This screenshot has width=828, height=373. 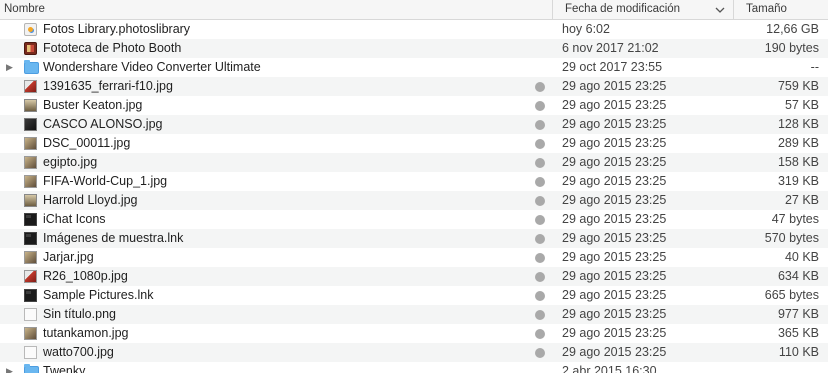 I want to click on file-size: 665 bytes, so click(x=791, y=295).